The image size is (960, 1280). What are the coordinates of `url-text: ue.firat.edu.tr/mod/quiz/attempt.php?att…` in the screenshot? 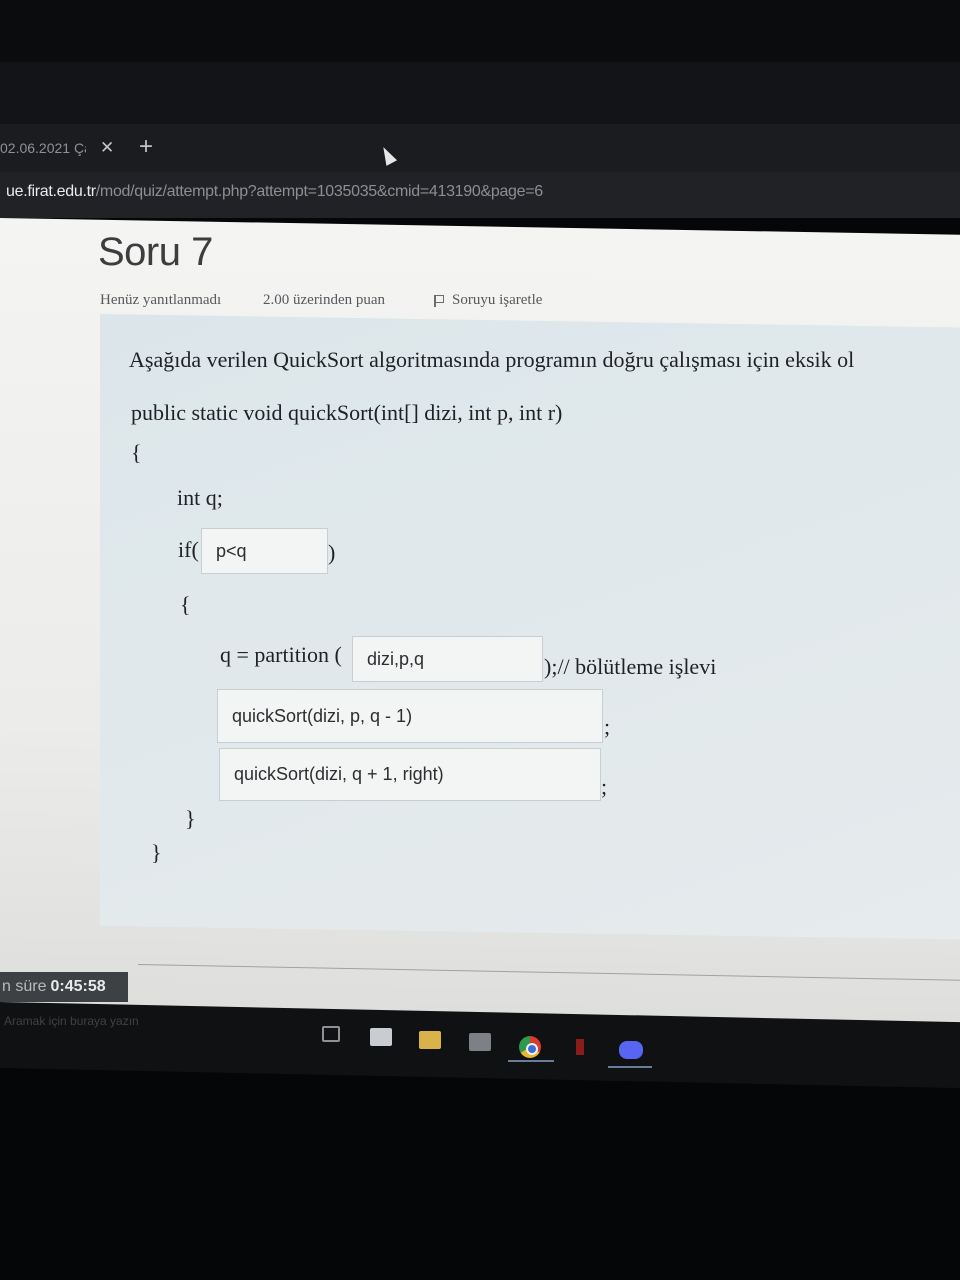 It's located at (274, 192).